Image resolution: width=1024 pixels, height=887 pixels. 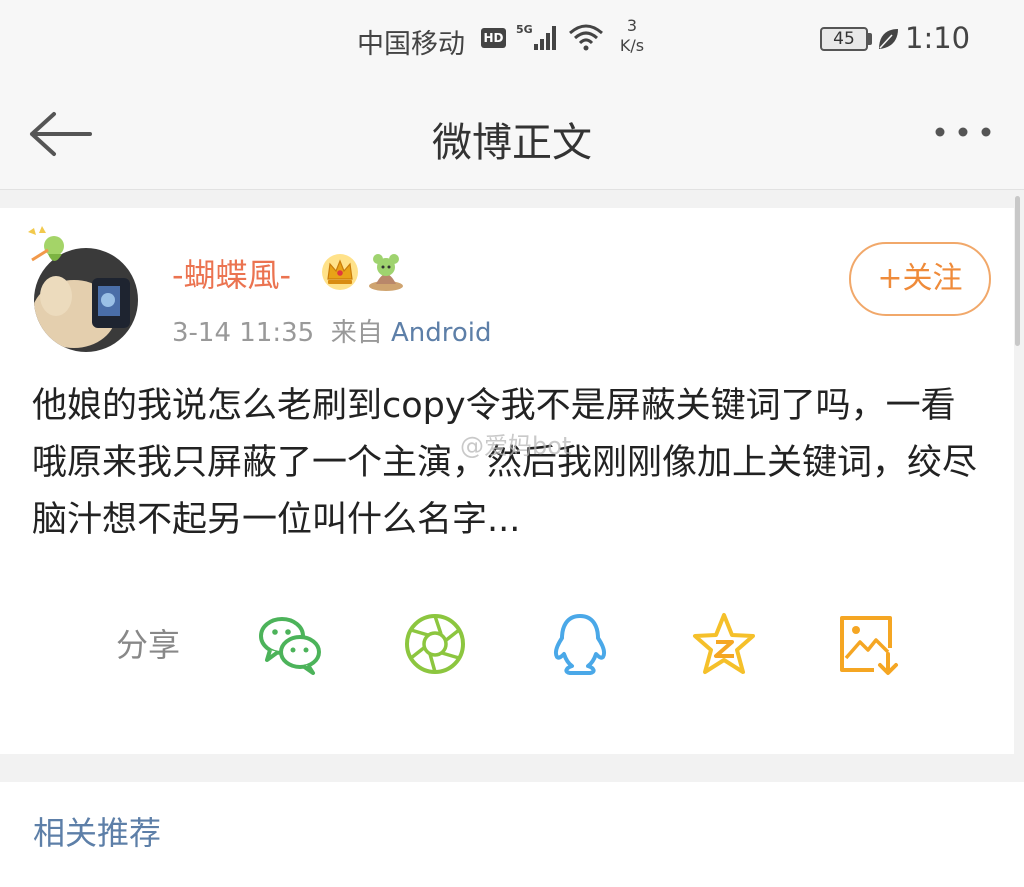 What do you see at coordinates (97, 831) in the screenshot?
I see `related-title: 相关推荐` at bounding box center [97, 831].